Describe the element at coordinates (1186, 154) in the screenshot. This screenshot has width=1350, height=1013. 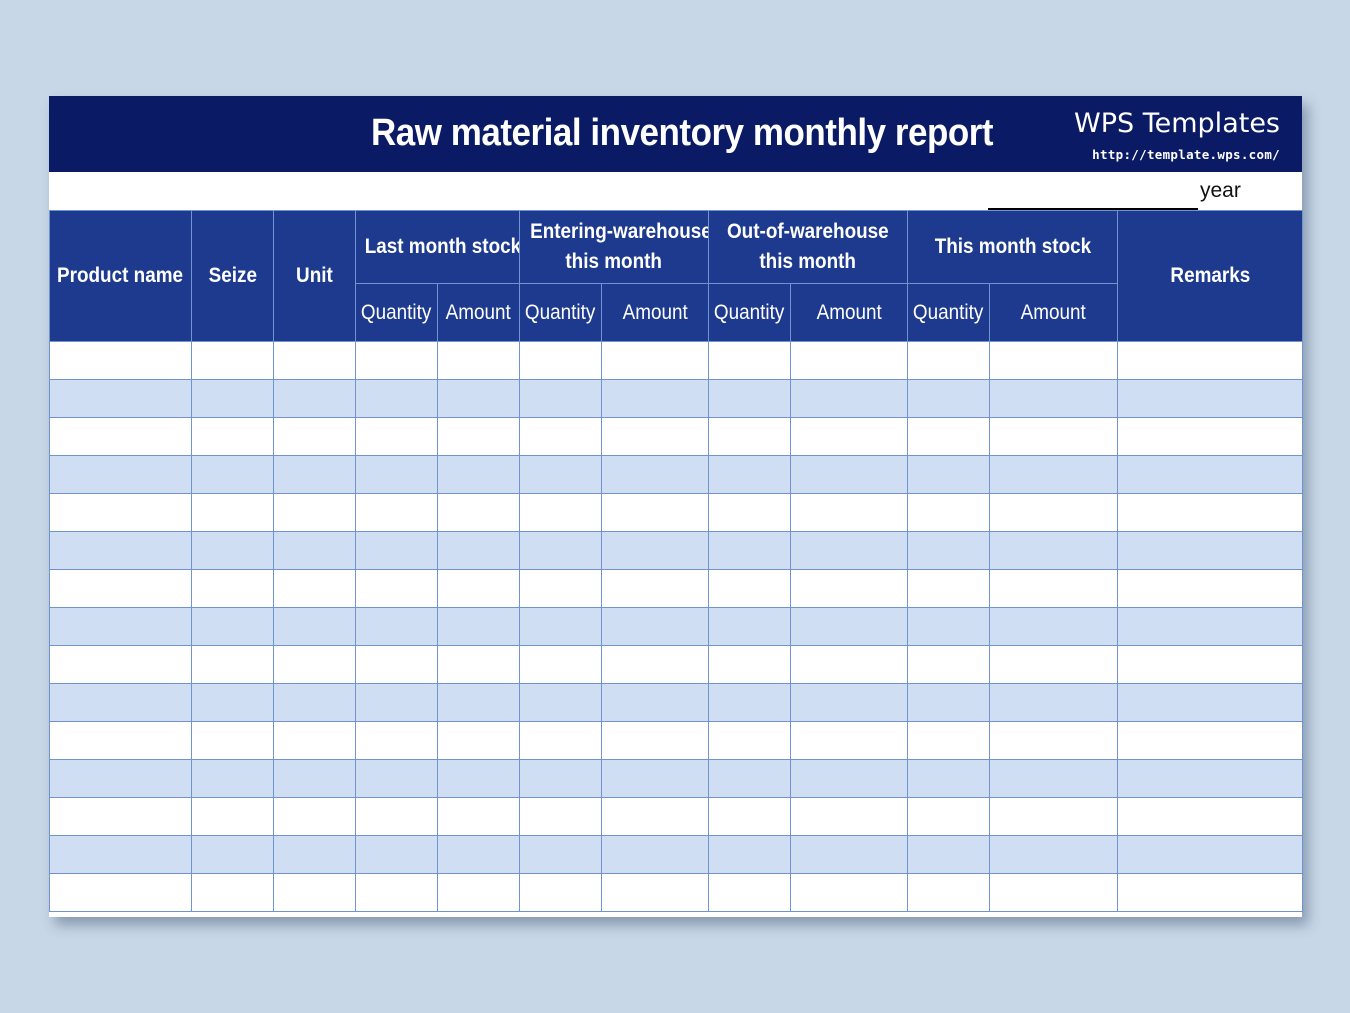
I see `brand-url: http://template.wps.com/` at that location.